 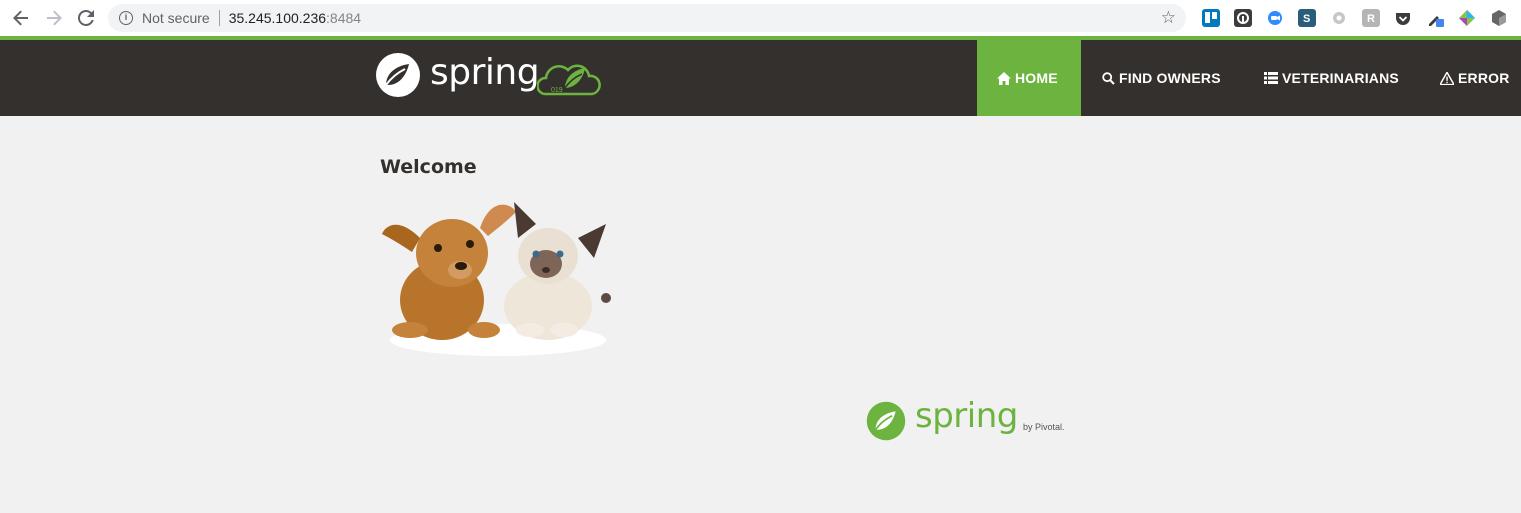 I want to click on back-button, so click(x=21, y=18).